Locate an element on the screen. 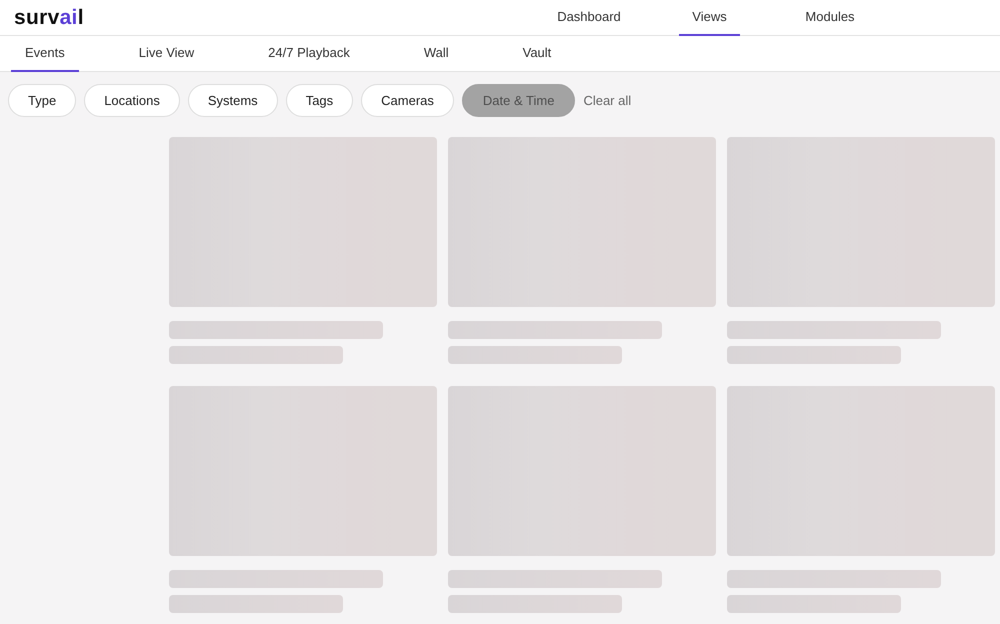  filter-chip: Type is located at coordinates (42, 100).